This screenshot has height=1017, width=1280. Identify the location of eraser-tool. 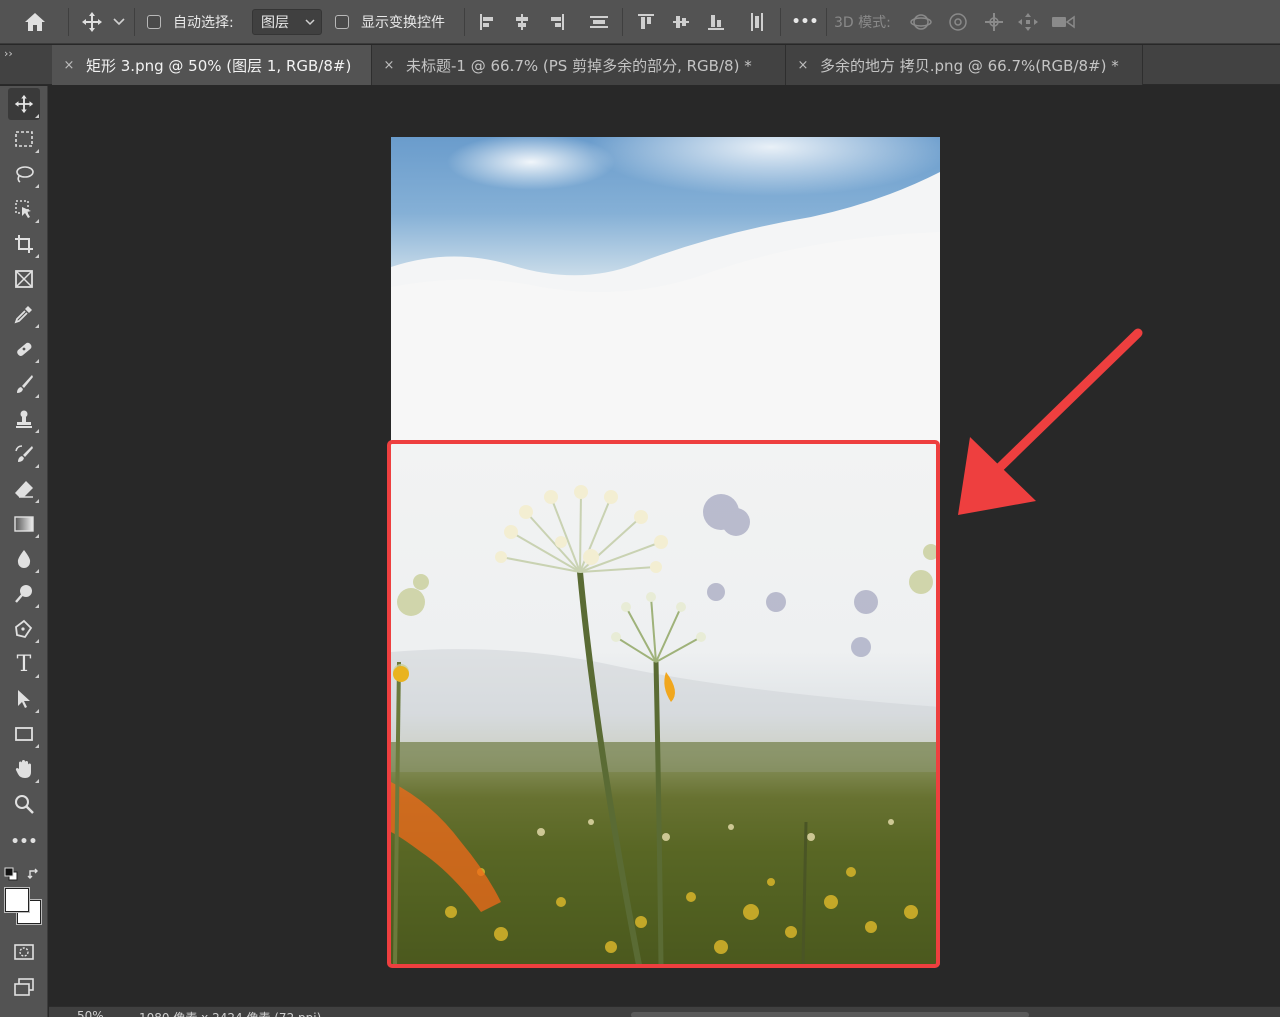
(24, 489).